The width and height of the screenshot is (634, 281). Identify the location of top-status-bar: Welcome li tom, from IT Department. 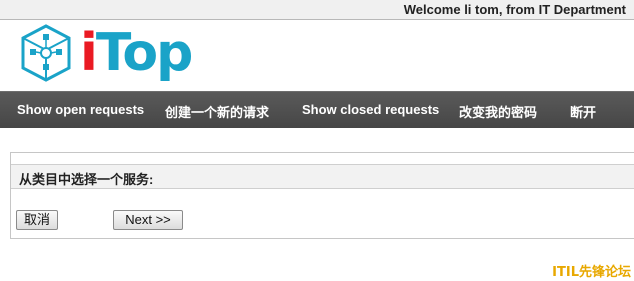
(317, 10).